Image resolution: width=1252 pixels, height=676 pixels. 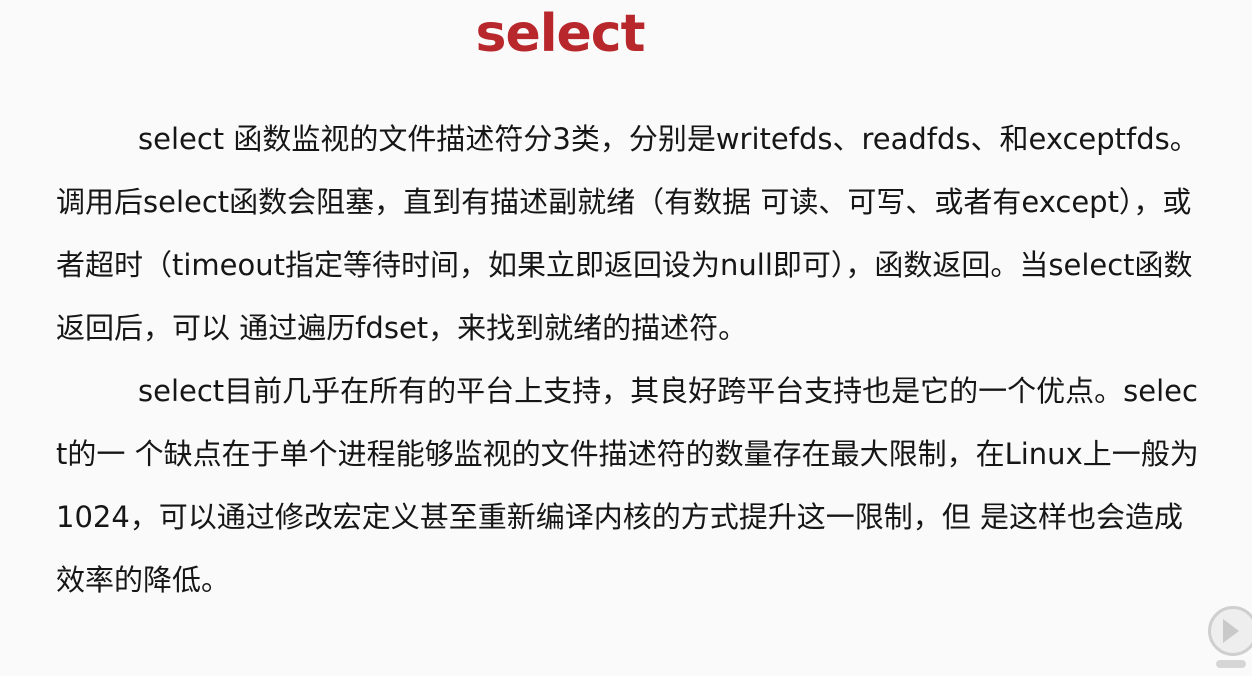 What do you see at coordinates (1231, 664) in the screenshot?
I see `progress-indicator` at bounding box center [1231, 664].